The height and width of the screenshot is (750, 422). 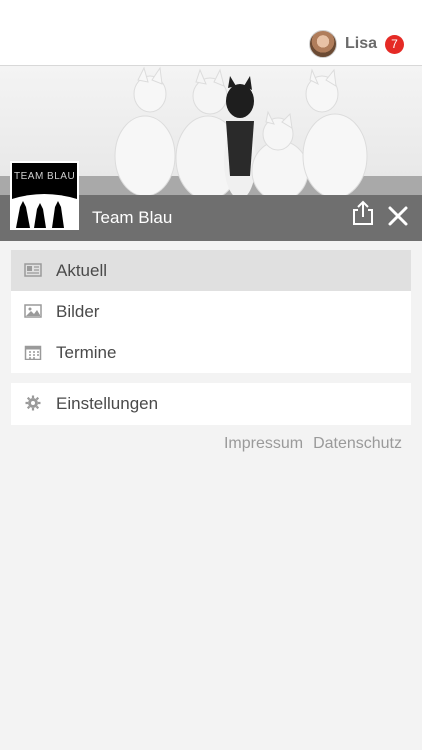 I want to click on footer-links: Impressum Datenschutz, so click(x=313, y=444).